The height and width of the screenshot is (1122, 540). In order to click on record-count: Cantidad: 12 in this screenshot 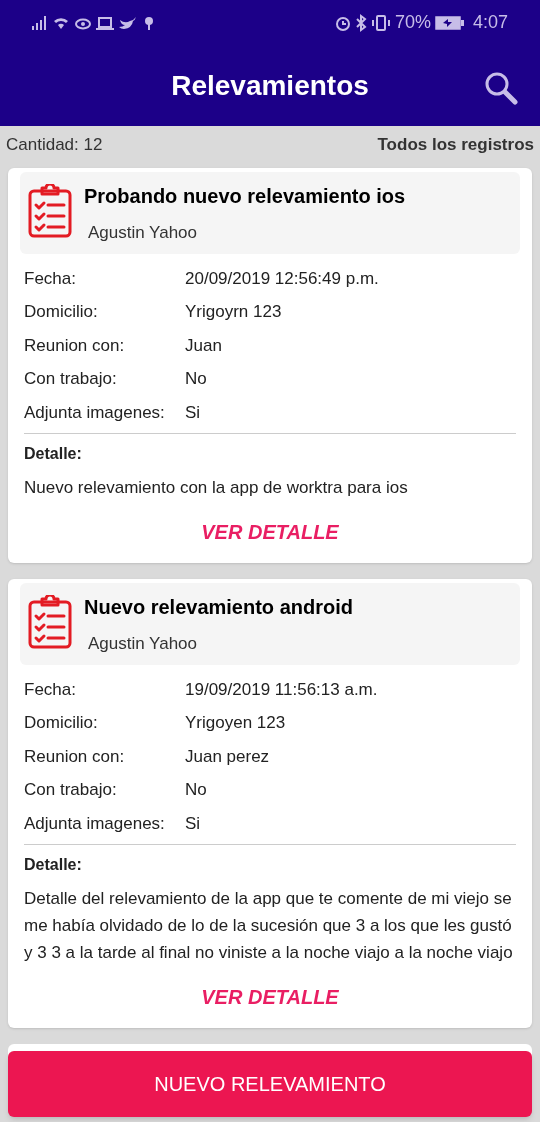, I will do `click(54, 145)`.